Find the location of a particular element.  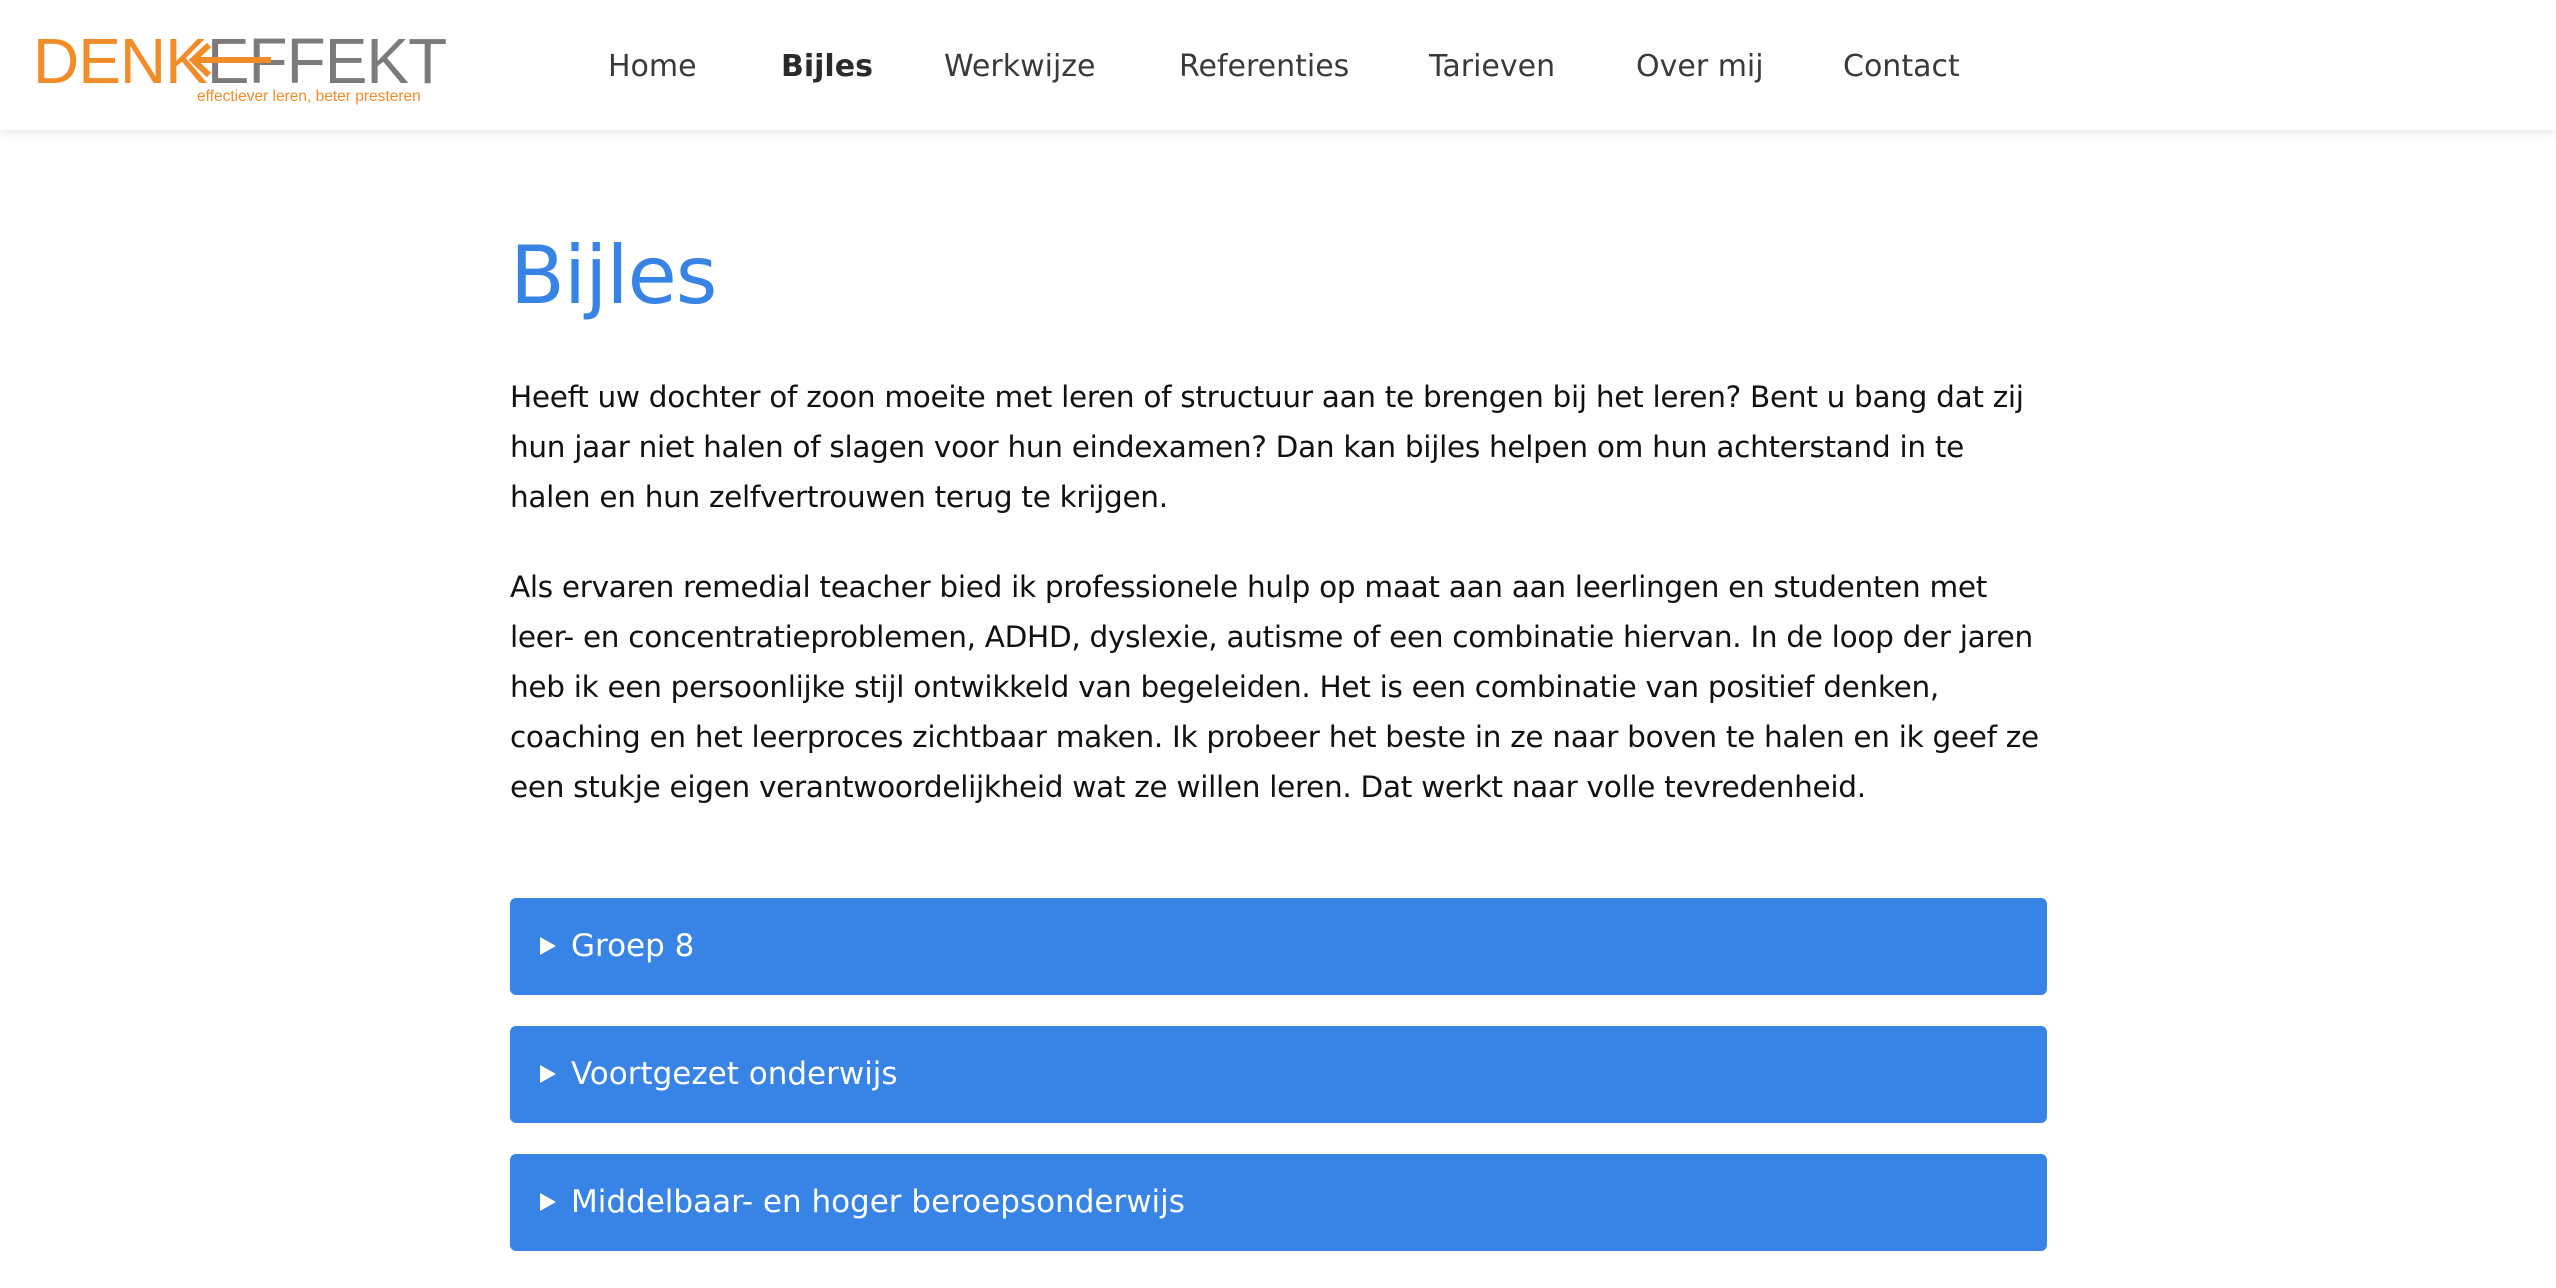

nav-item-contact: Contact is located at coordinates (1901, 67).